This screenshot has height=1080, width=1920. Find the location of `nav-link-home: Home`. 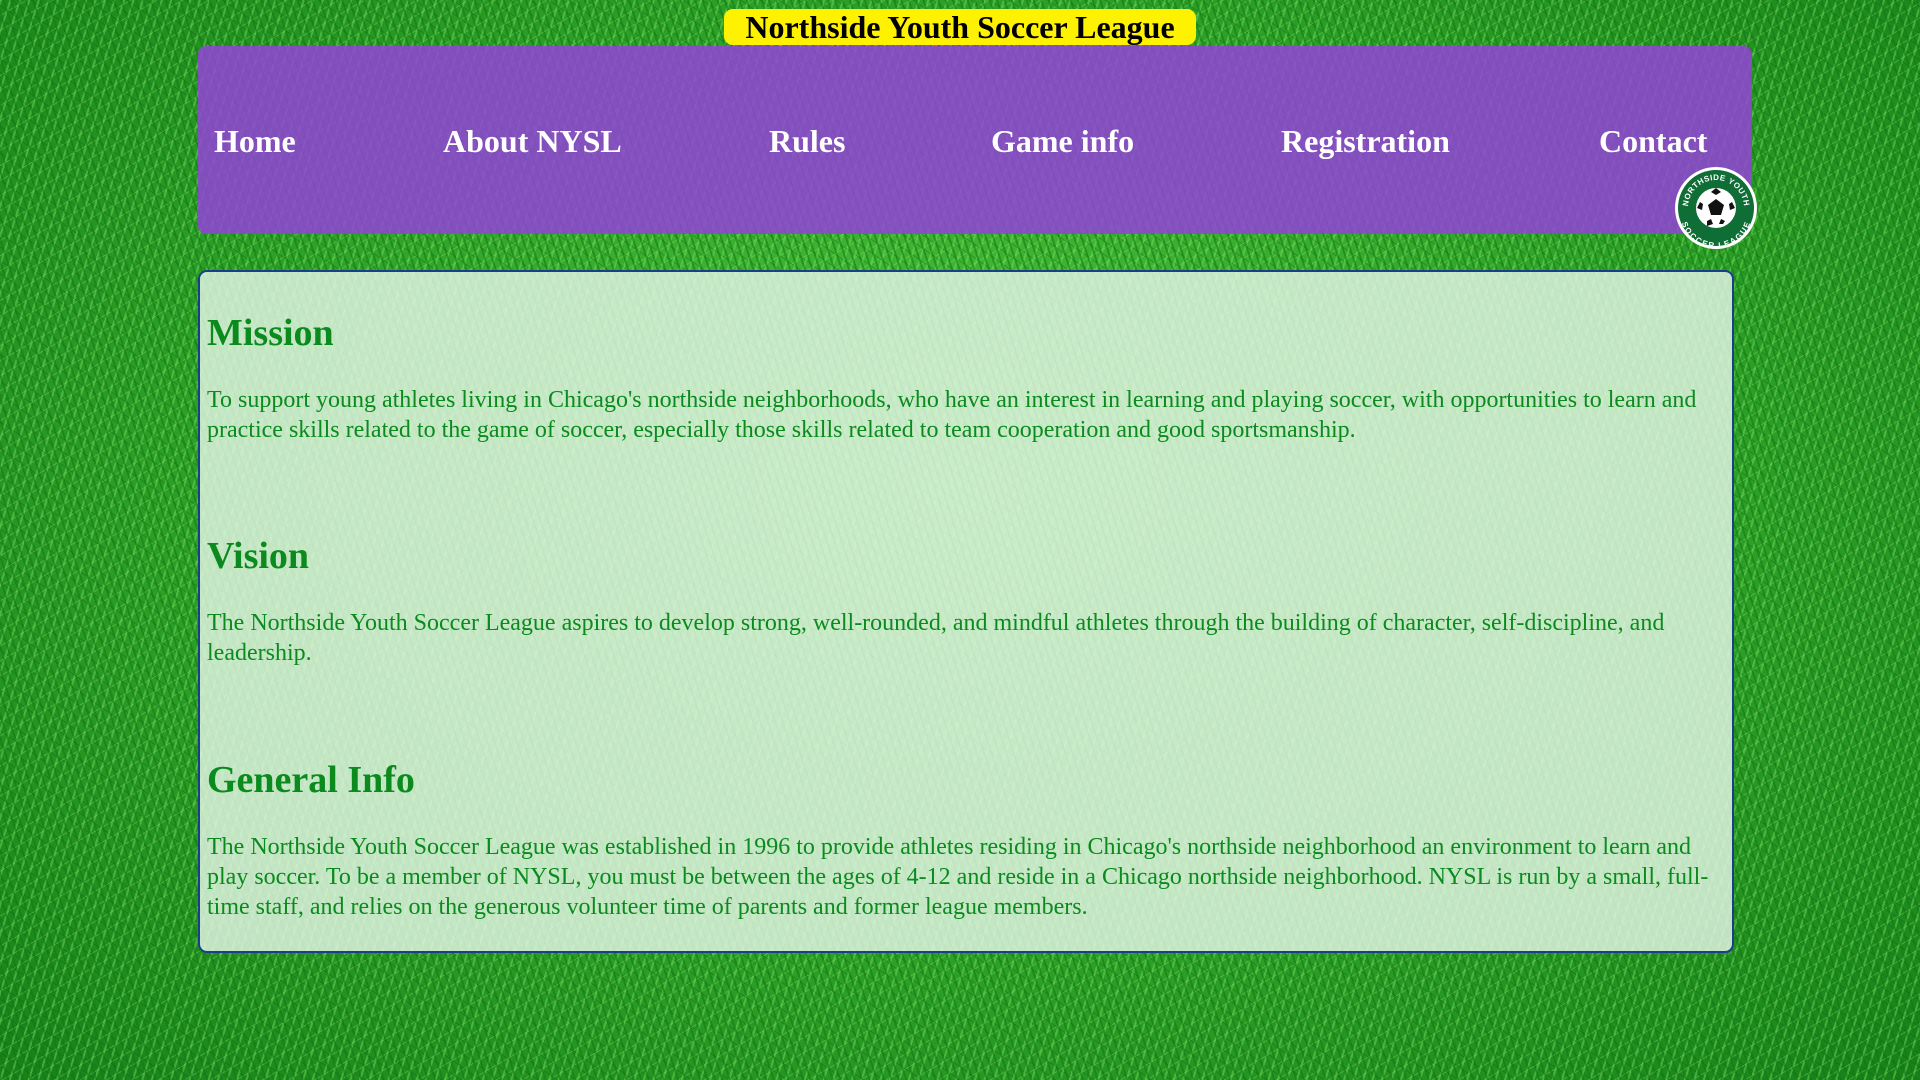

nav-link-home: Home is located at coordinates (255, 141).